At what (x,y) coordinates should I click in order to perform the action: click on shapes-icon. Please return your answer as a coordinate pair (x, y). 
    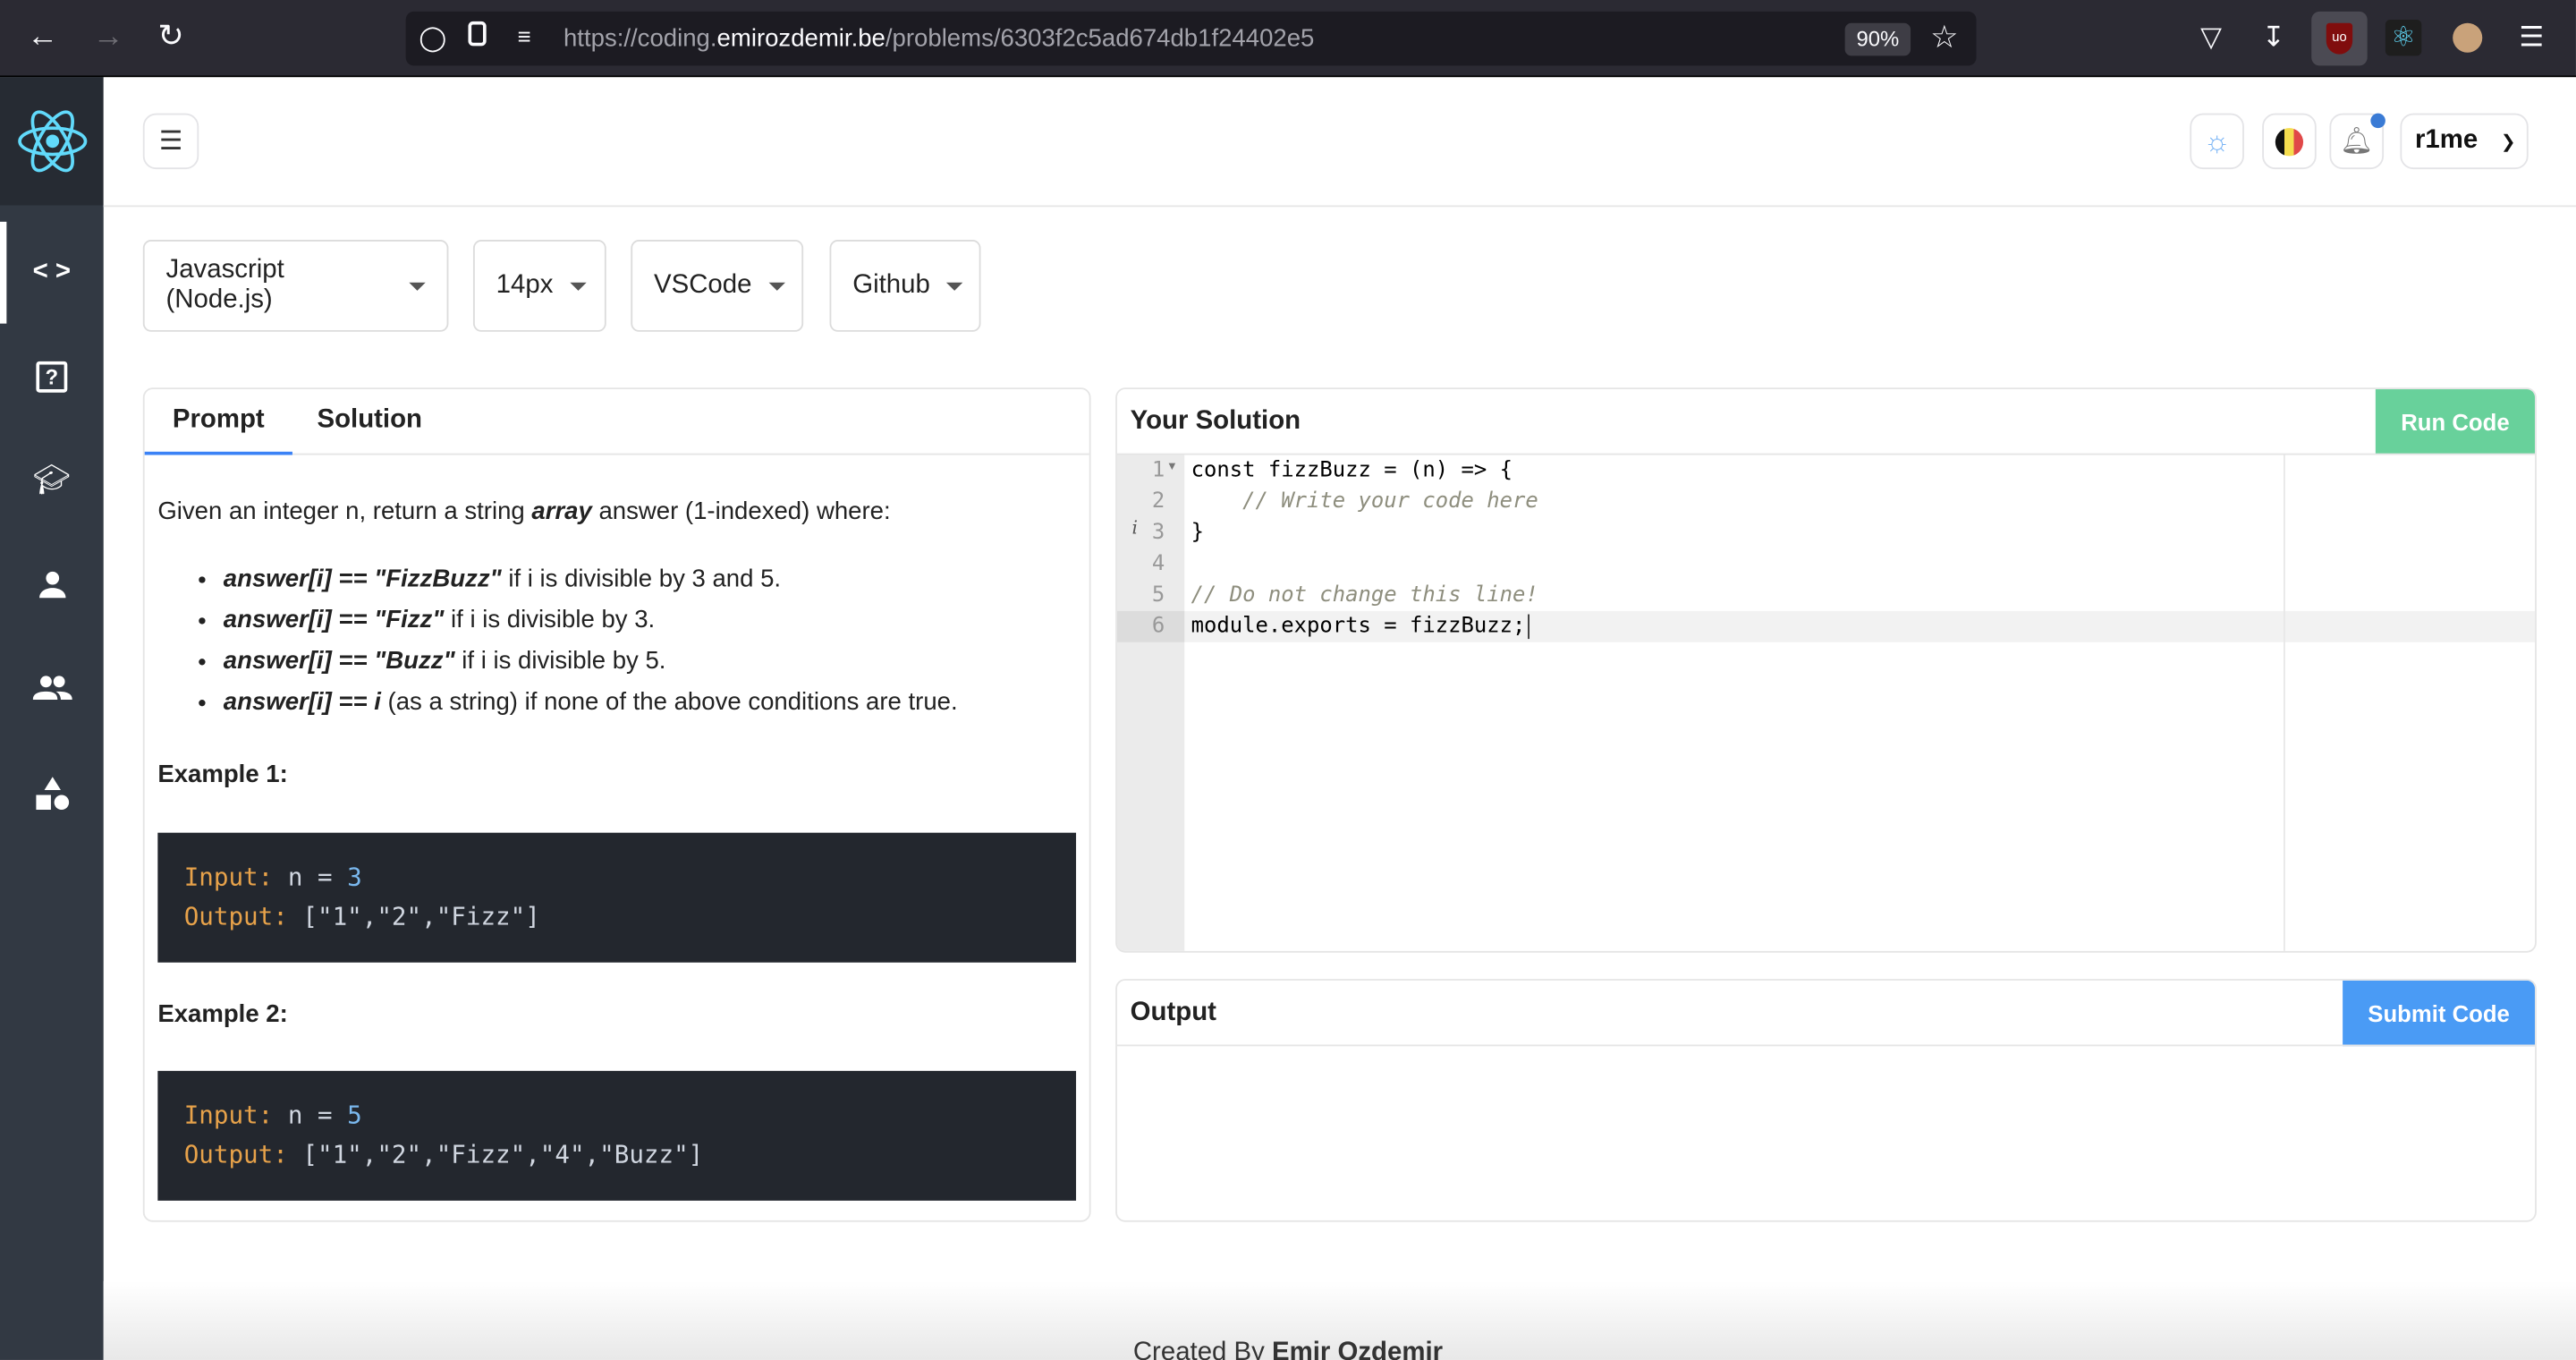
    Looking at the image, I should click on (52, 794).